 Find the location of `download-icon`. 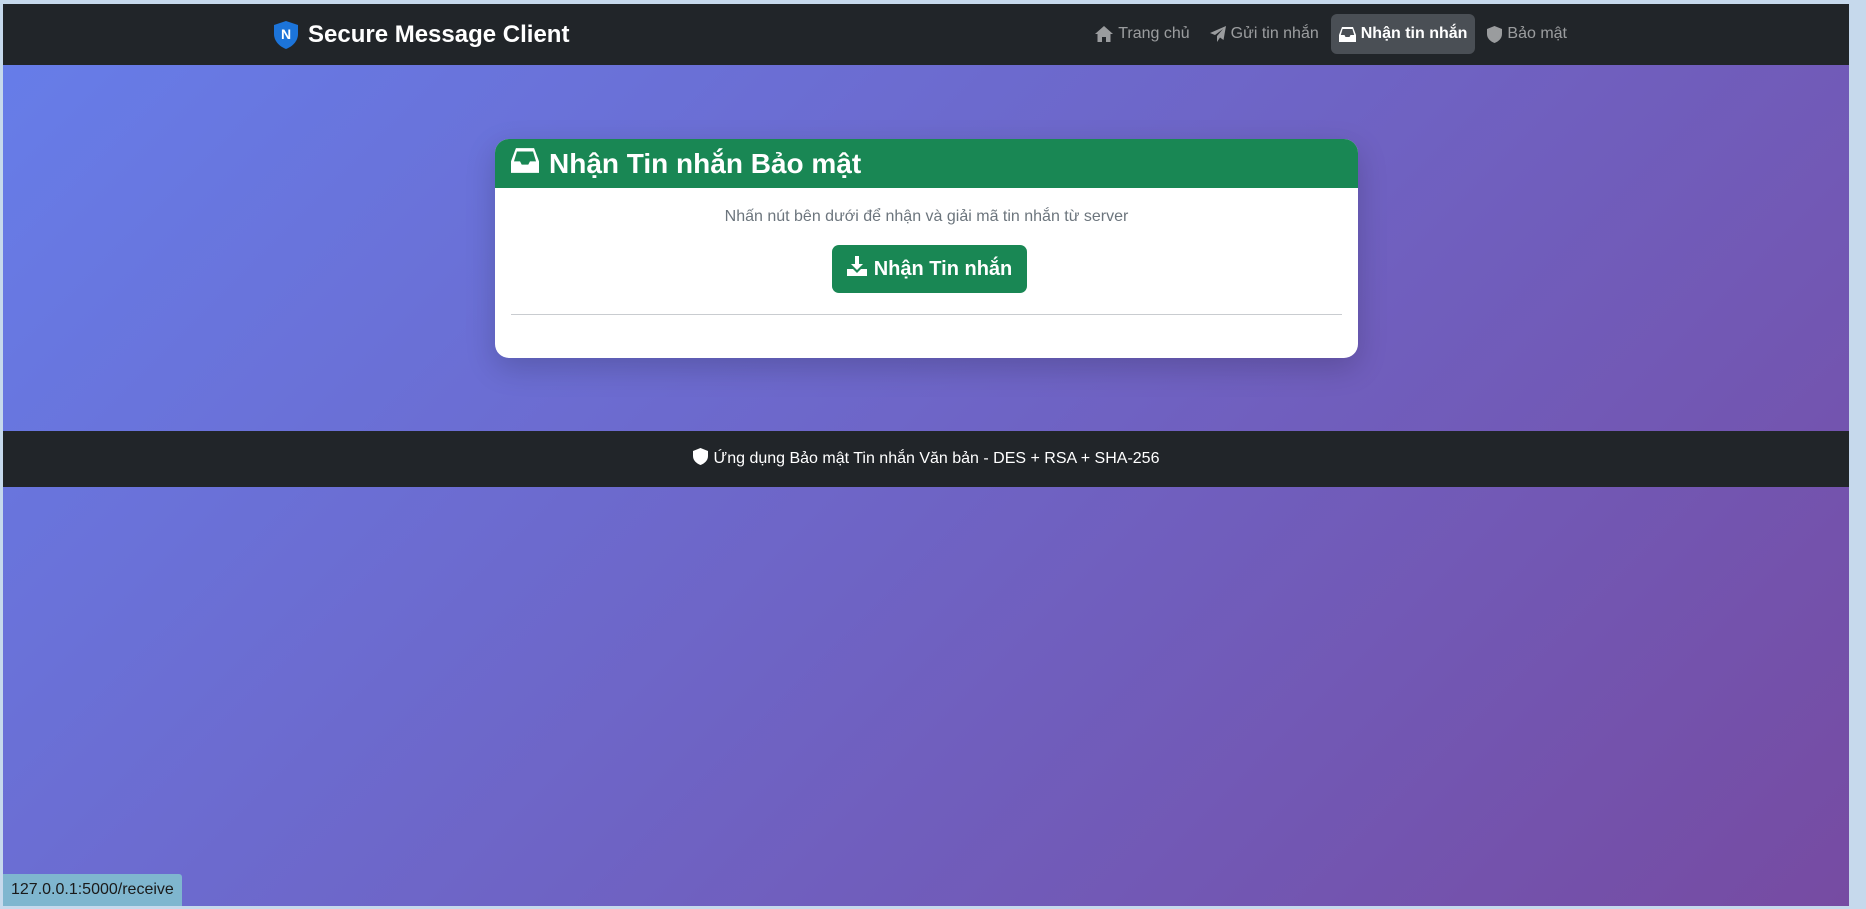

download-icon is located at coordinates (856, 269).